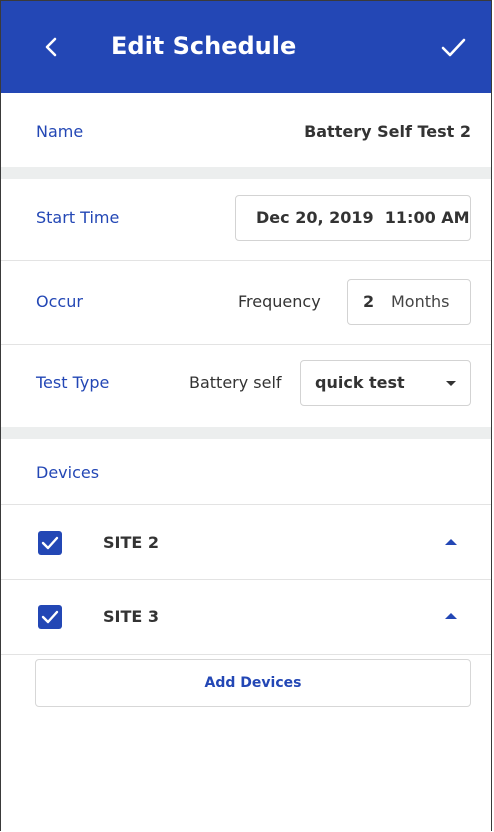 This screenshot has width=494, height=832. I want to click on test-type-prefix: Battery self, so click(235, 382).